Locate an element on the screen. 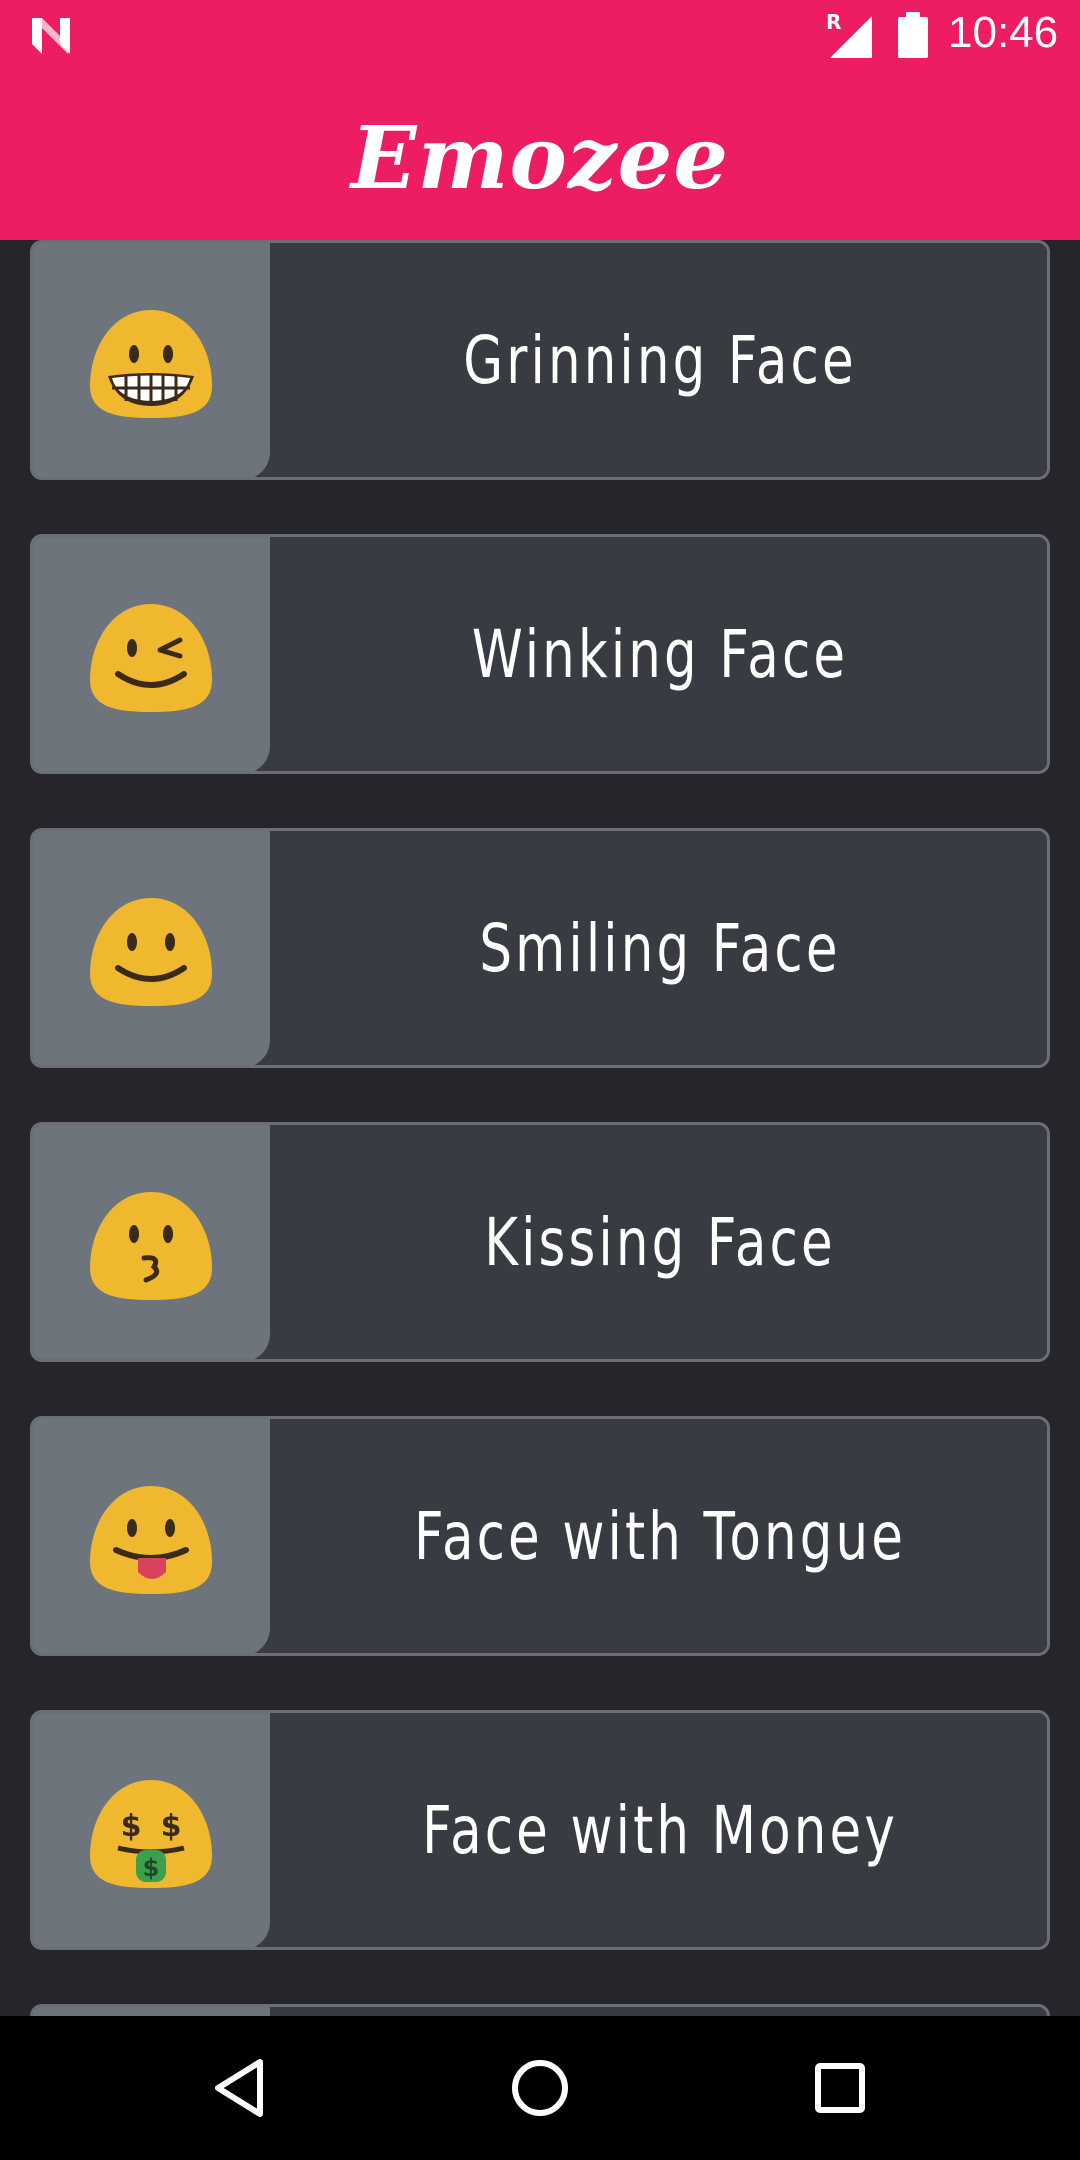  emoji-card-winking-face: Winking Face is located at coordinates (540, 654).